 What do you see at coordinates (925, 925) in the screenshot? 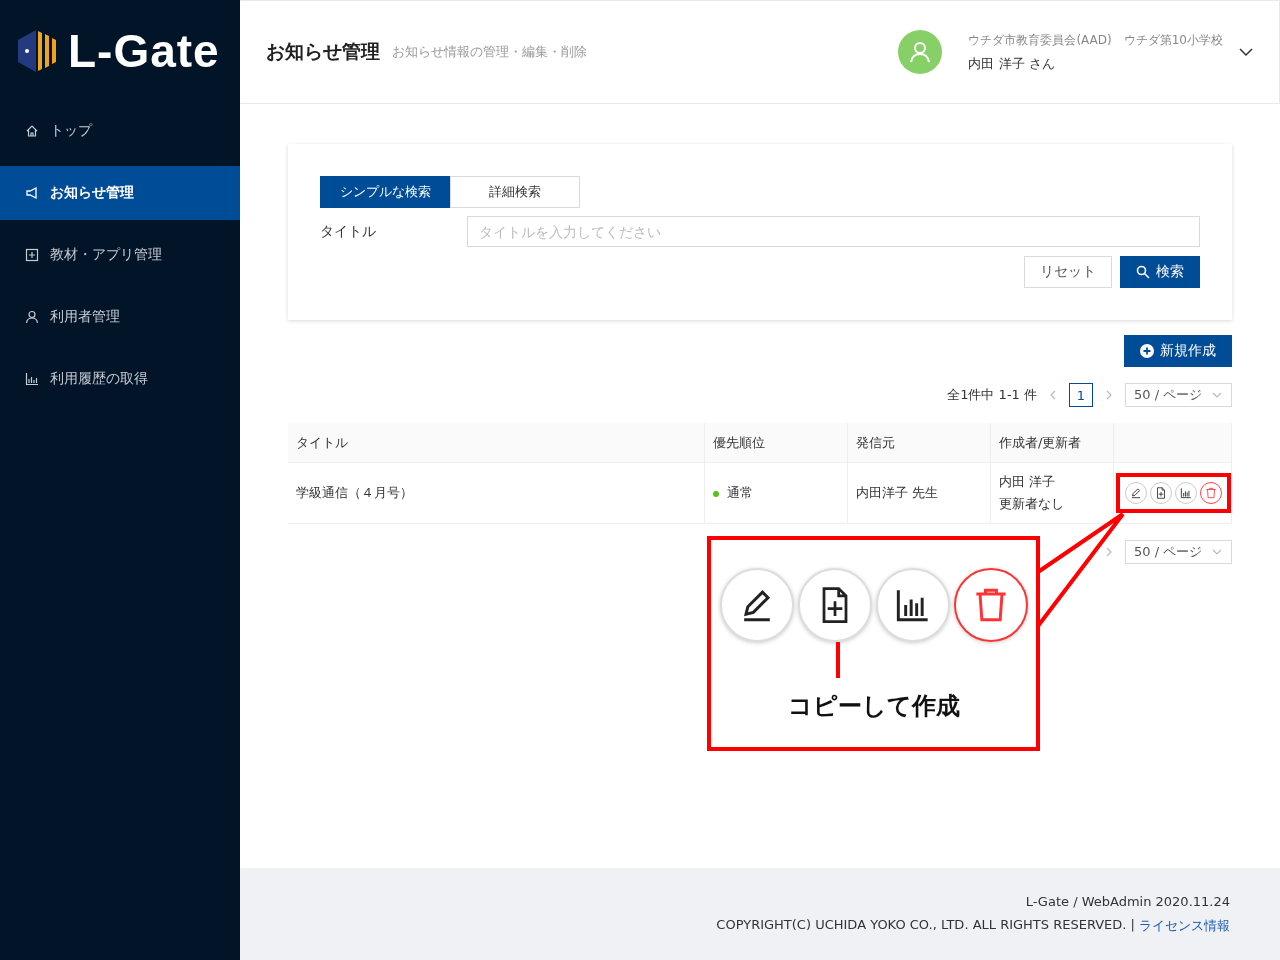
I see `copyright-text: COPYRIGHT(C) UCHIDA YOKO CO., LTD. ALL RIGHTS RESERVED. |` at bounding box center [925, 925].